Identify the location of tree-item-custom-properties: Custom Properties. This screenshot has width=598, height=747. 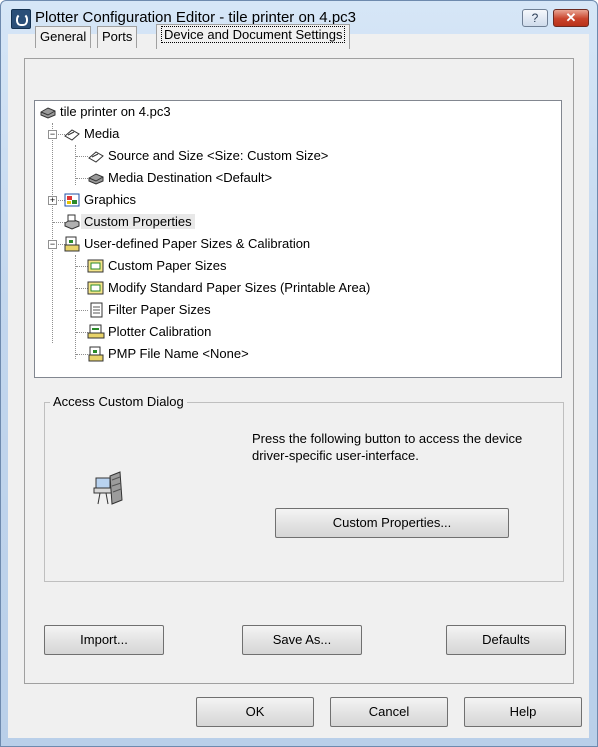
(138, 222).